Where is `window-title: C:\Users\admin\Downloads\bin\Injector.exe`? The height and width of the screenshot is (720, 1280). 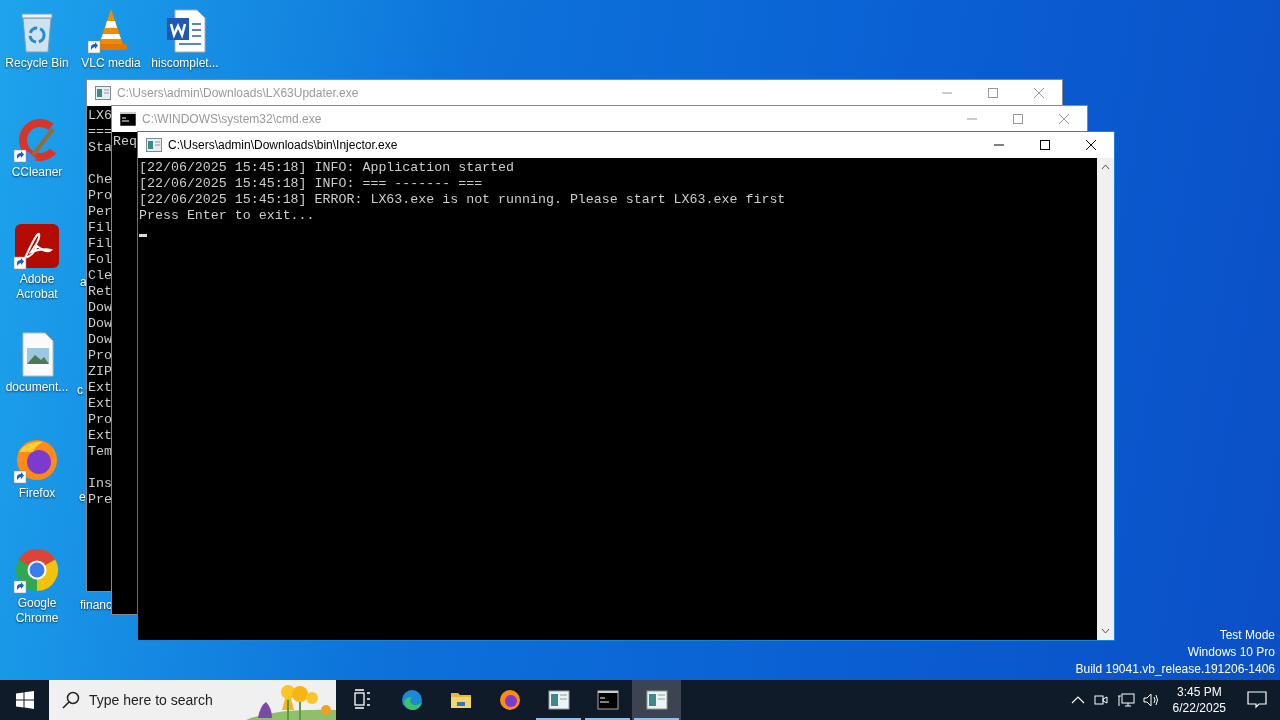 window-title: C:\Users\admin\Downloads\bin\Injector.exe is located at coordinates (283, 145).